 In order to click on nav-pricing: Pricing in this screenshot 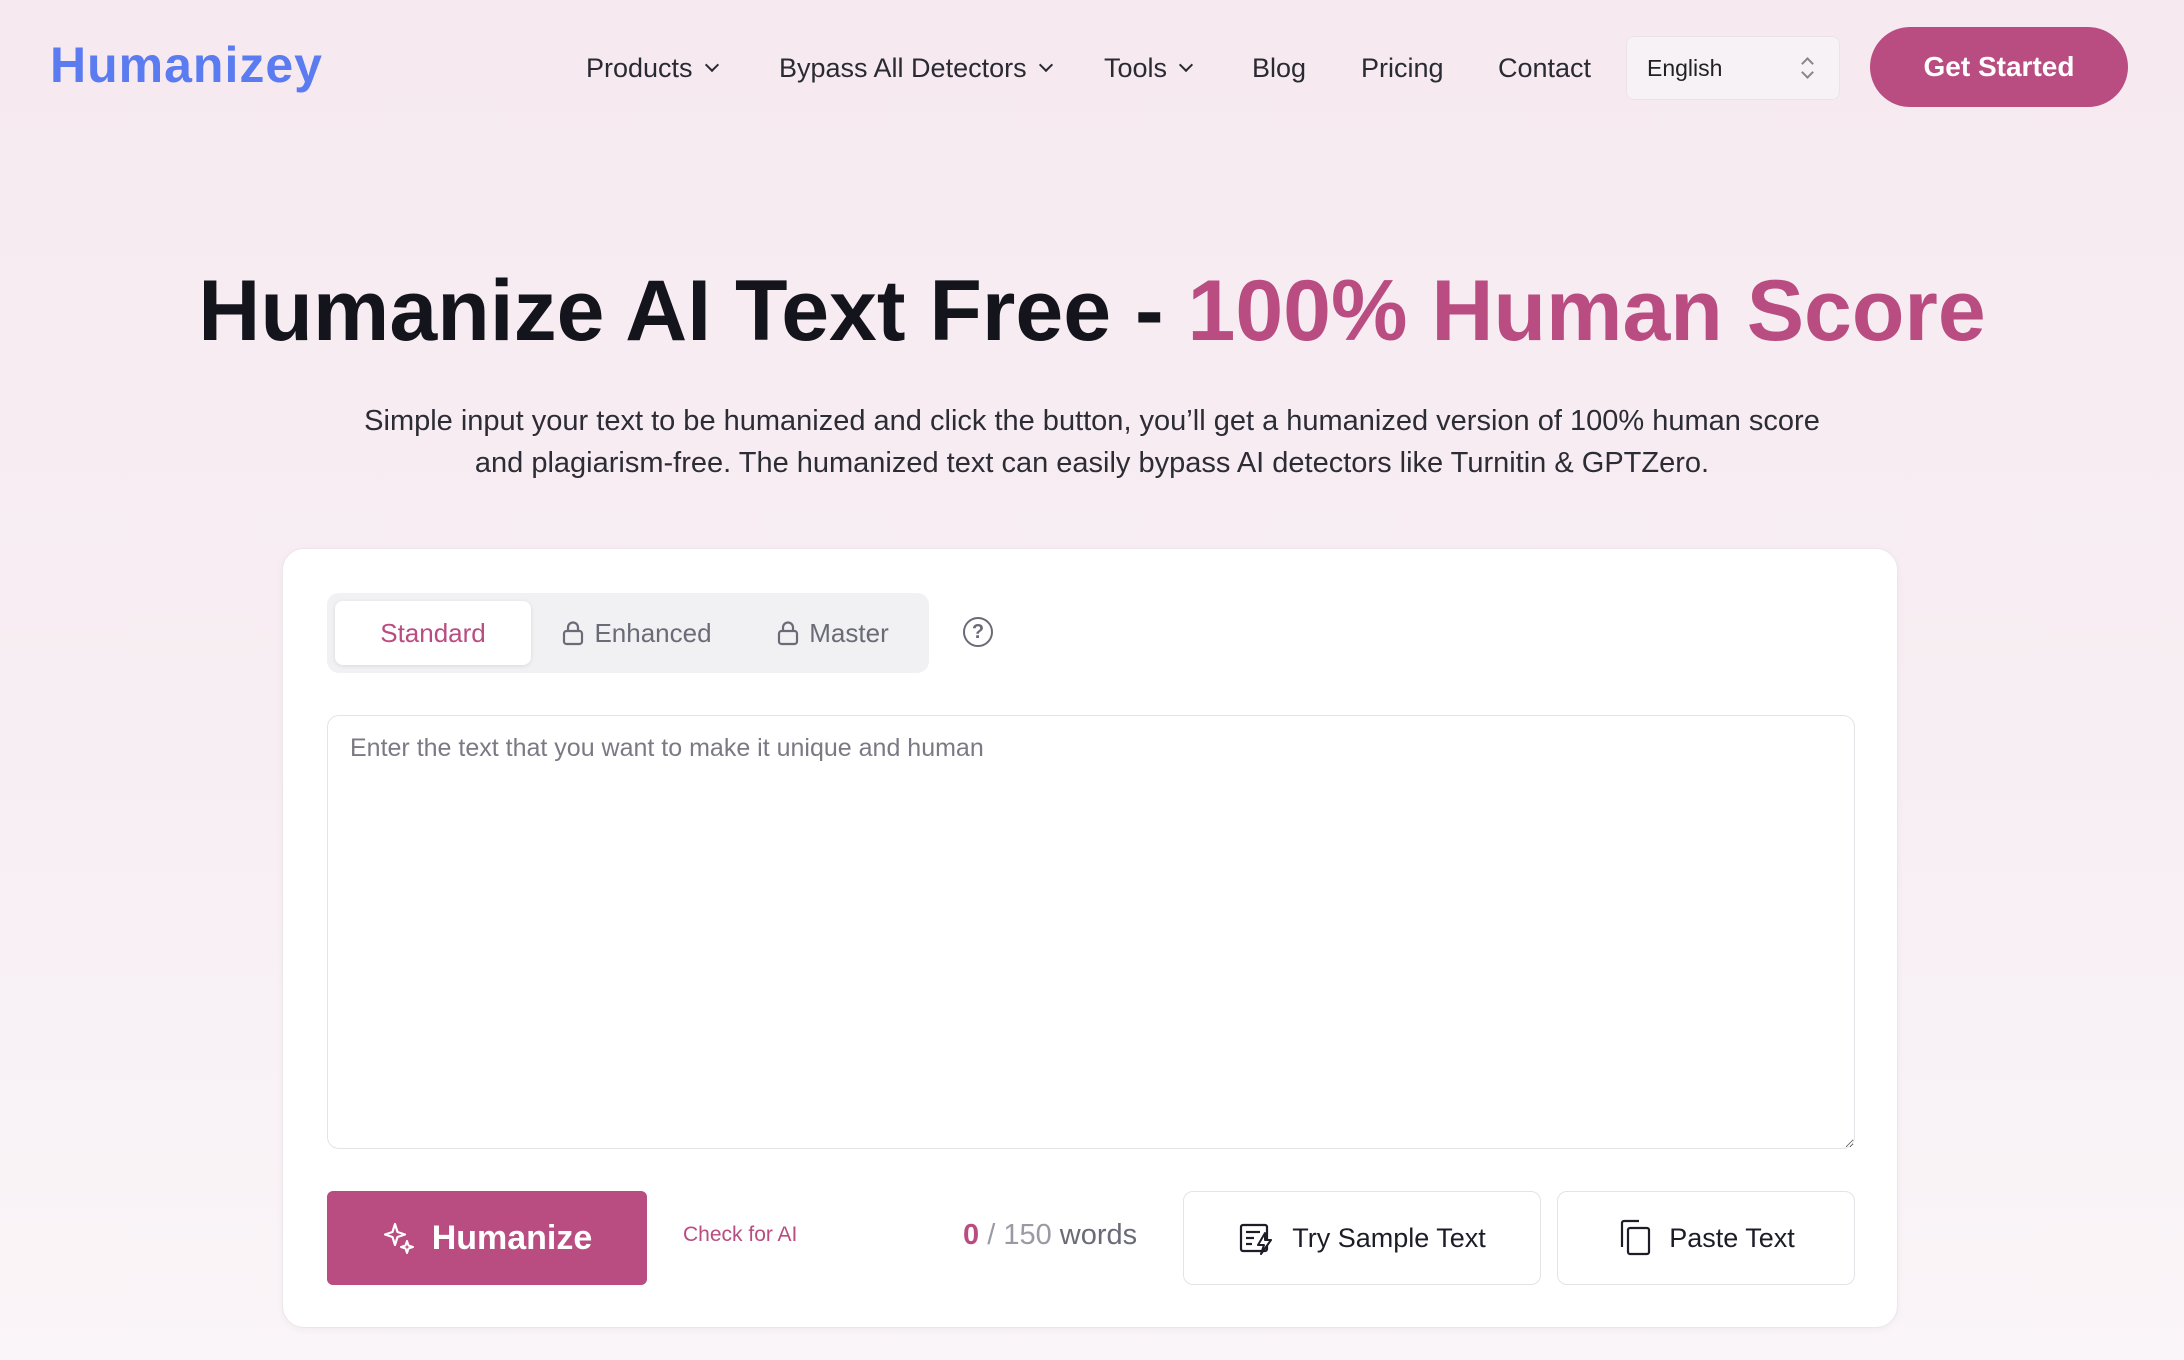, I will do `click(1402, 68)`.